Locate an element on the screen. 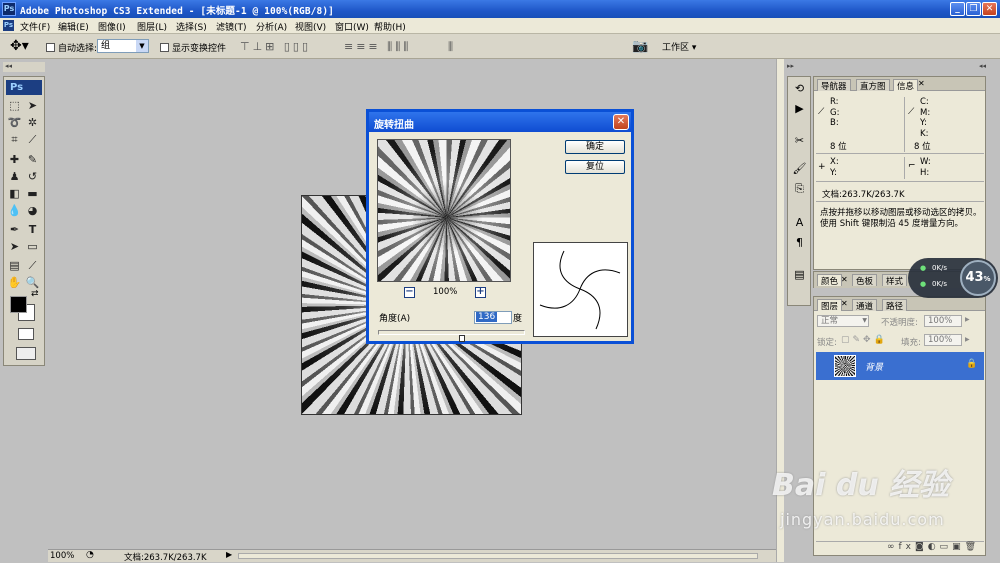 This screenshot has width=1000, height=563. swap-colors-icon: ⇄ is located at coordinates (35, 294).